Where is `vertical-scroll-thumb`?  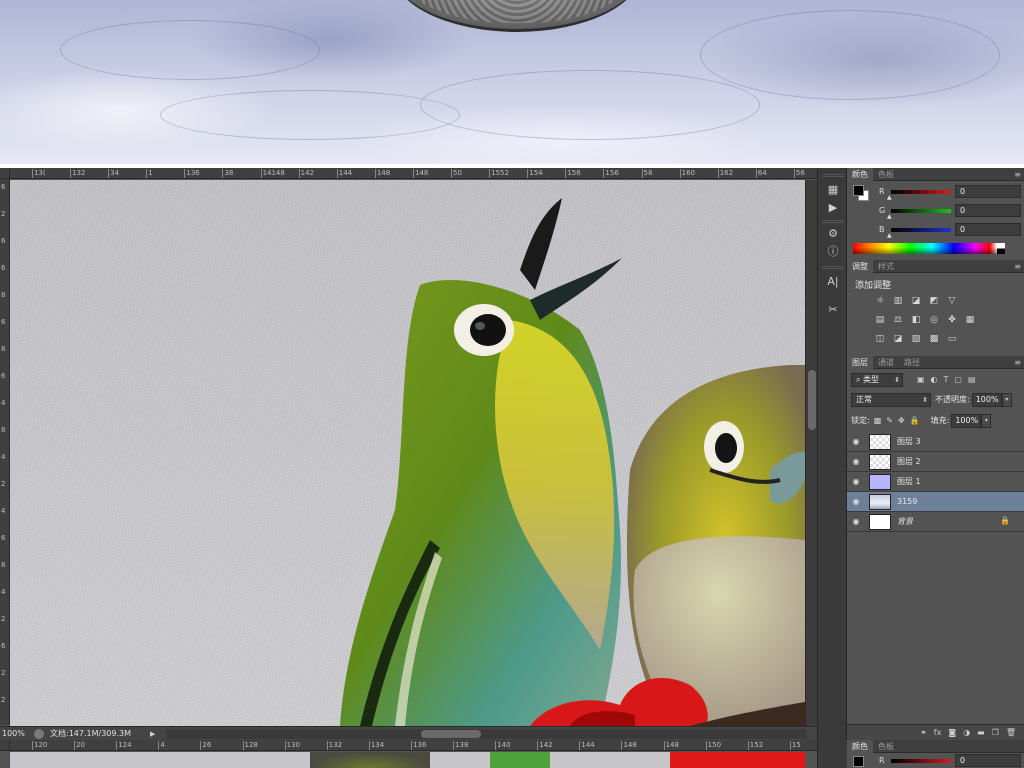
vertical-scroll-thumb is located at coordinates (812, 400).